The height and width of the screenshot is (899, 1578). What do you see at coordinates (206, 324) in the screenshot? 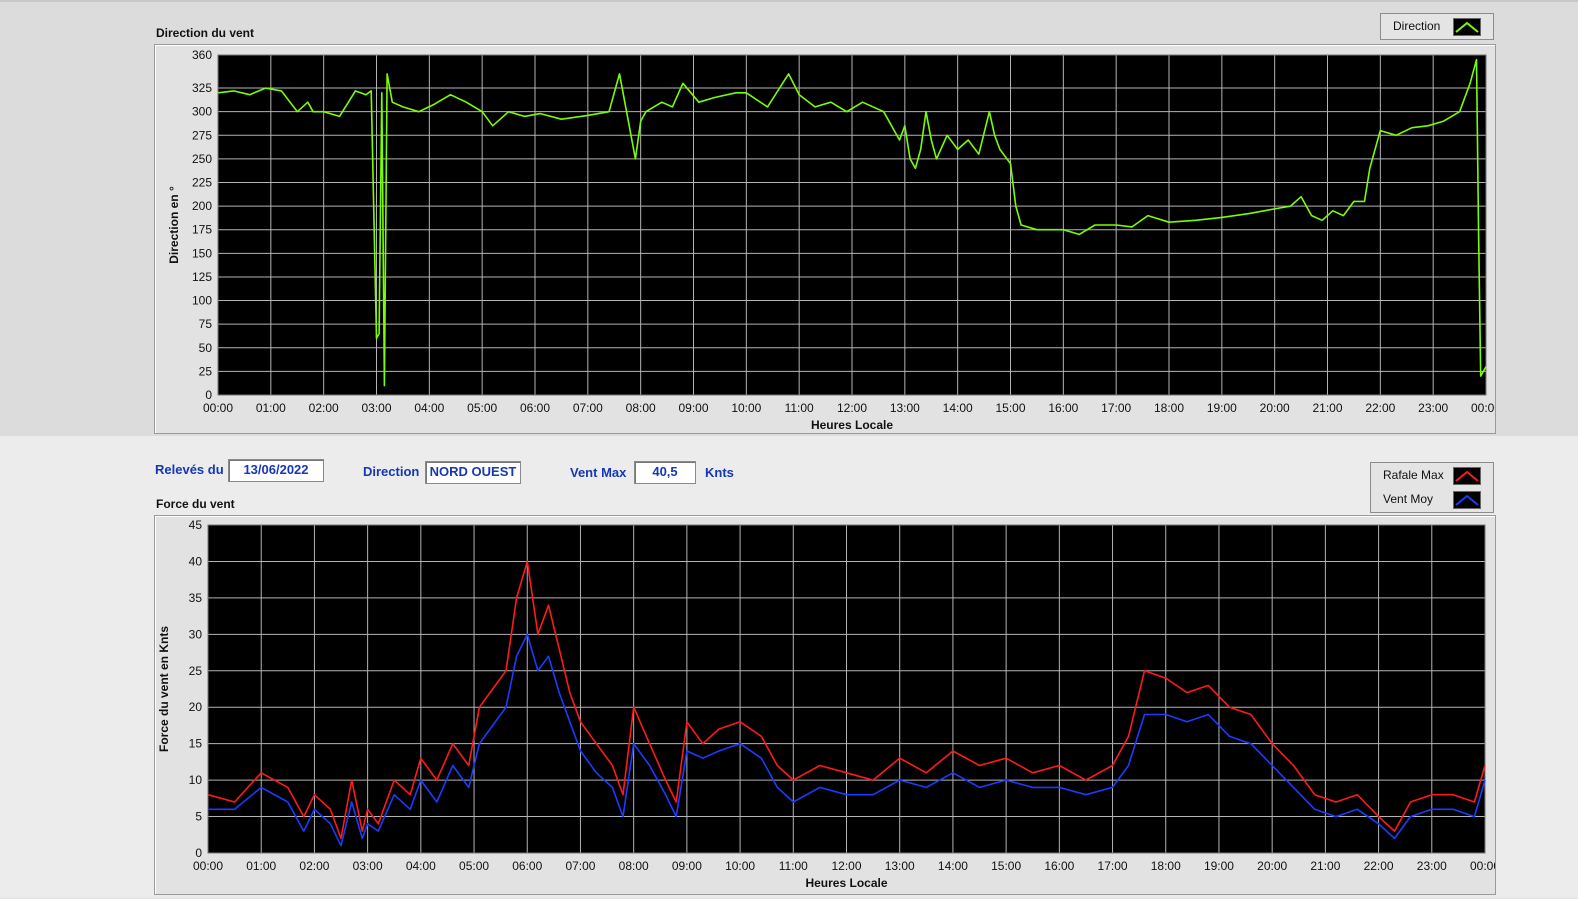
I see `y-tick-label: 75` at bounding box center [206, 324].